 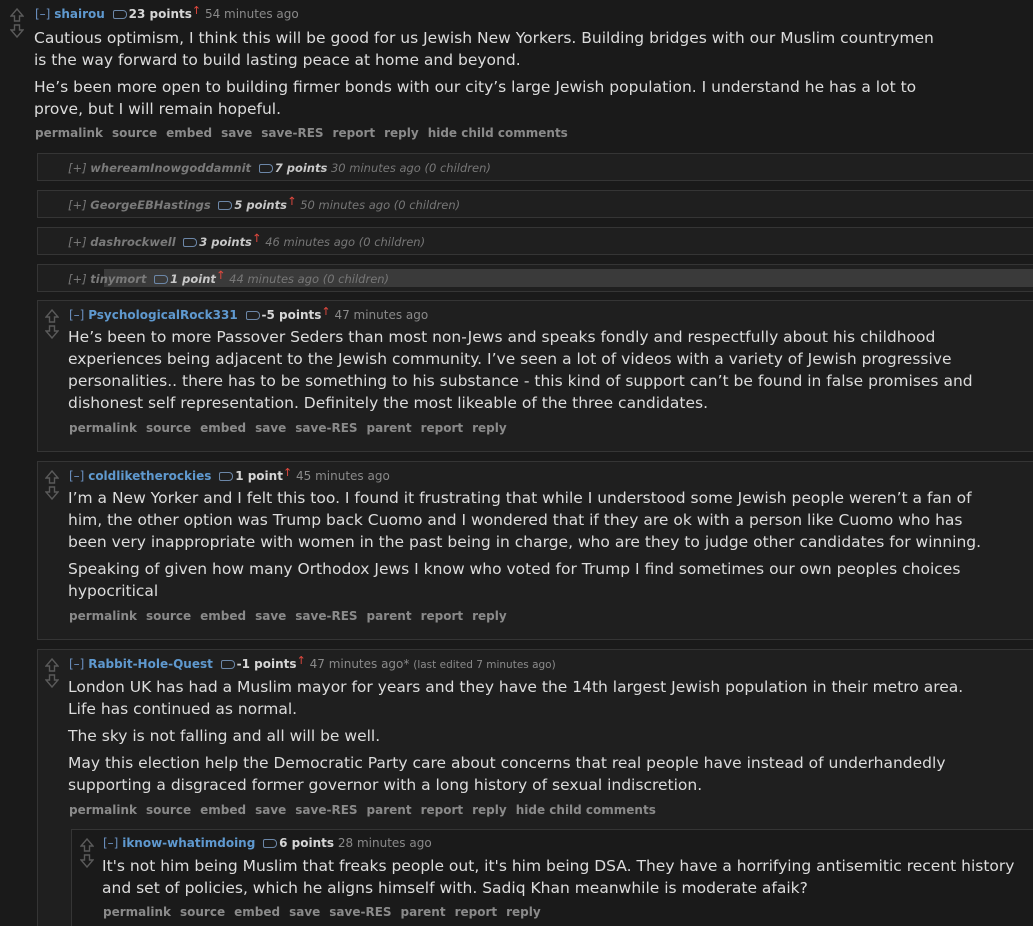 I want to click on comment-author: GeorgeEBHastings, so click(x=150, y=205).